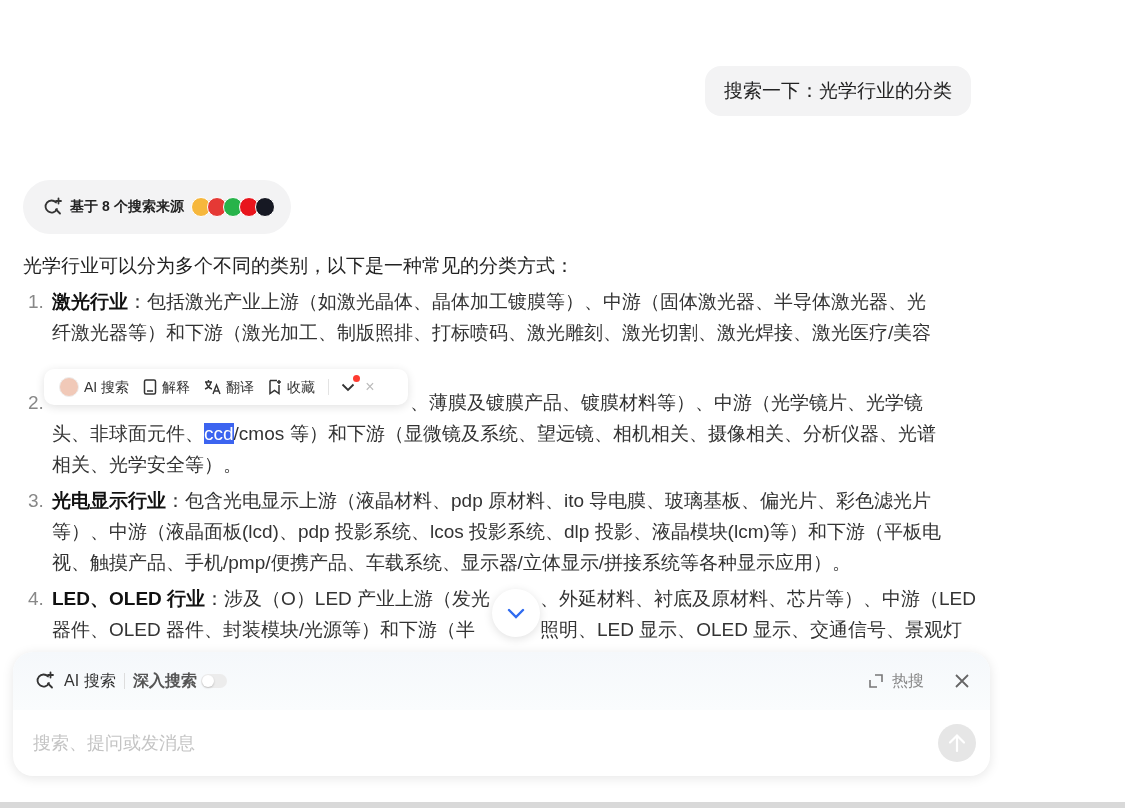 The height and width of the screenshot is (808, 1125). Describe the element at coordinates (36, 599) in the screenshot. I see `list-number: 4.` at that location.